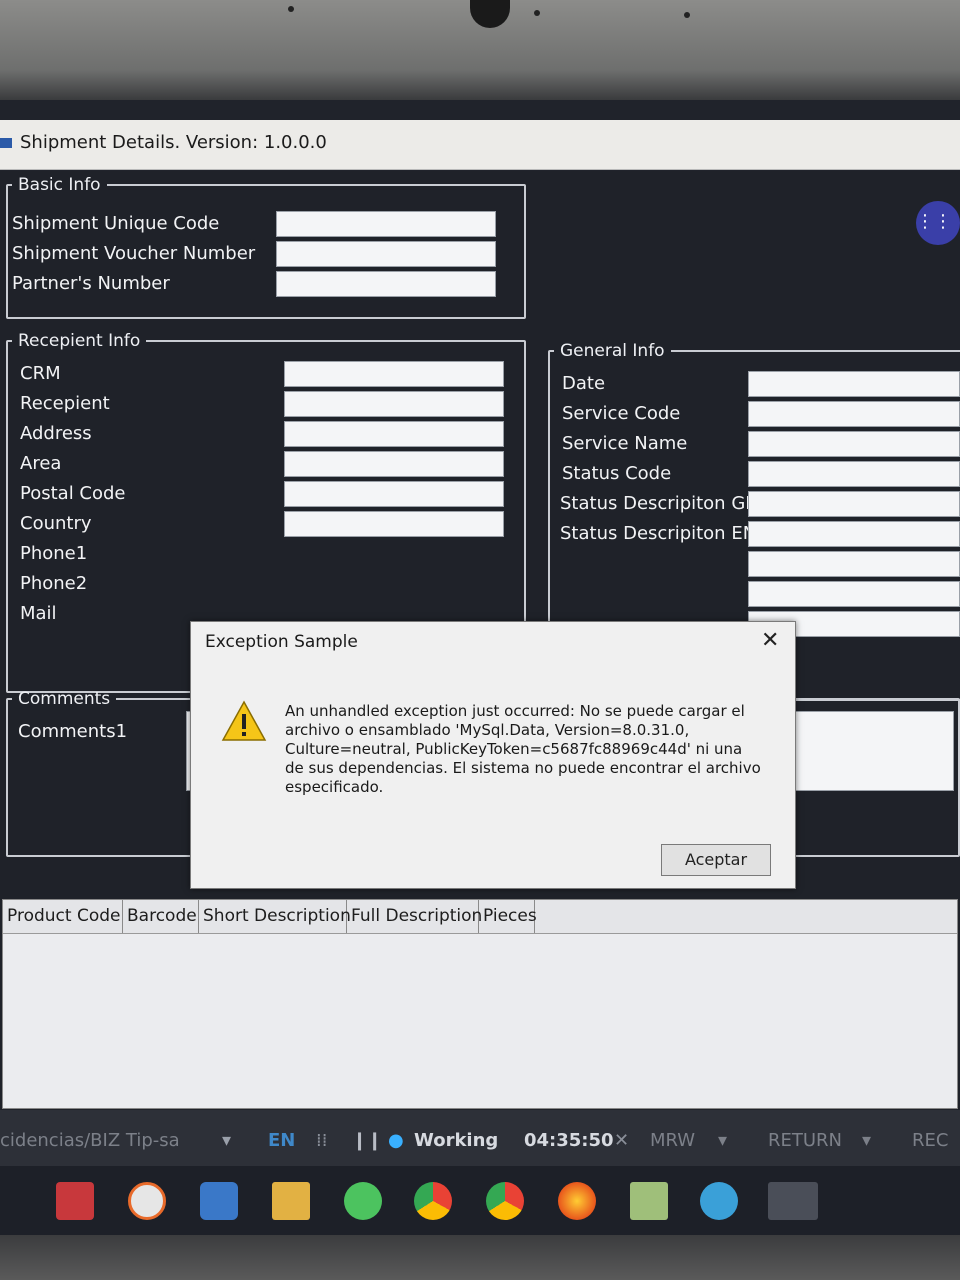 The height and width of the screenshot is (1280, 960). Describe the element at coordinates (56, 433) in the screenshot. I see `address-label: Address` at that location.